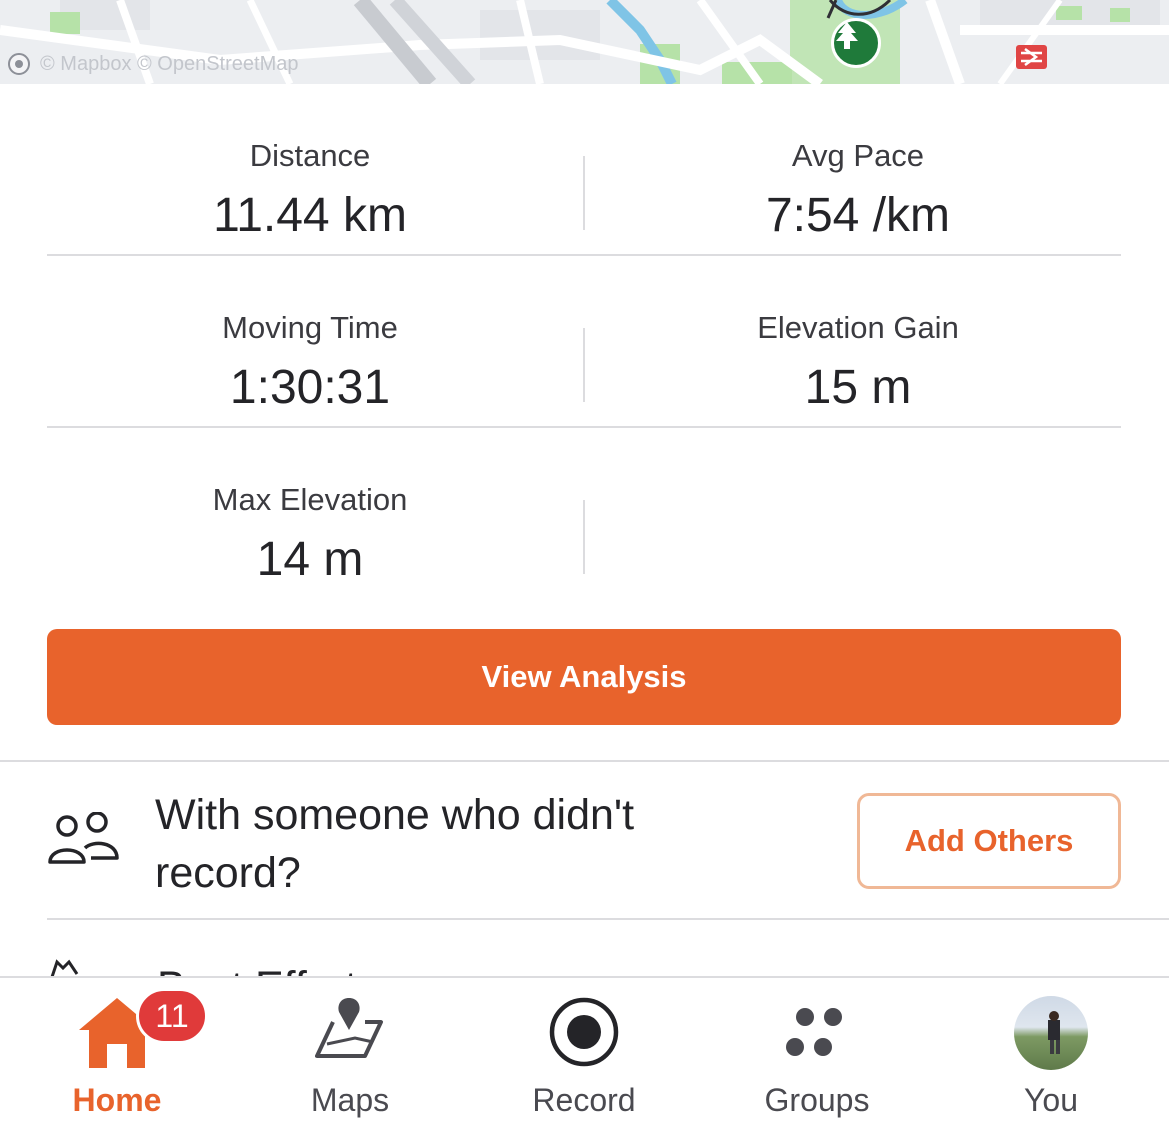 Image resolution: width=1169 pixels, height=1128 pixels. I want to click on best-efforts-row: Best Efforts, so click(247, 966).